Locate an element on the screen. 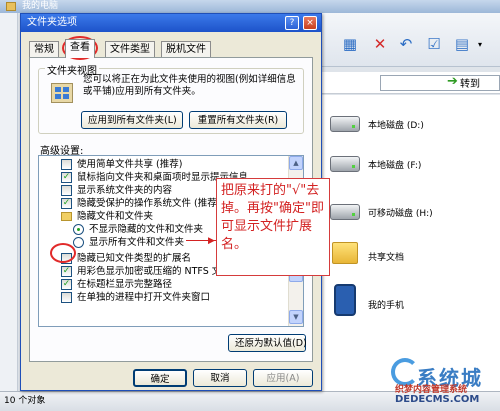  drive-h: 可移动磁盘 (H:) is located at coordinates (415, 215).